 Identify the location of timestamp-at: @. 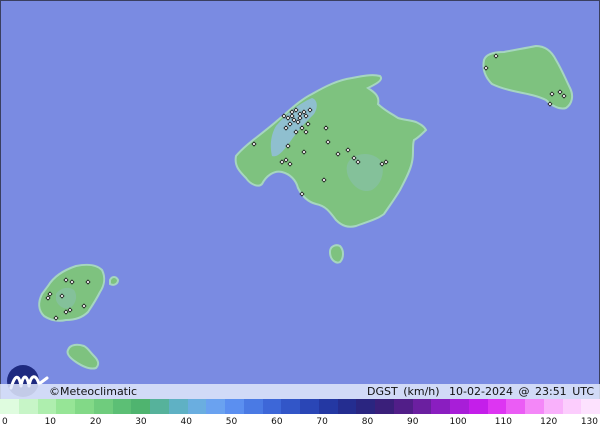
(524, 391).